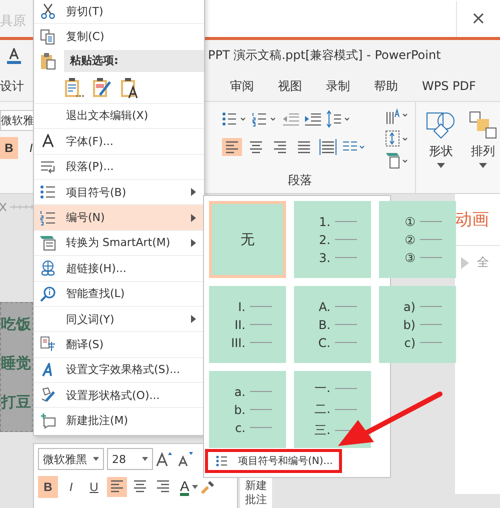 Image resolution: width=500 pixels, height=508 pixels. I want to click on document-title-text: 具原, so click(13, 22).